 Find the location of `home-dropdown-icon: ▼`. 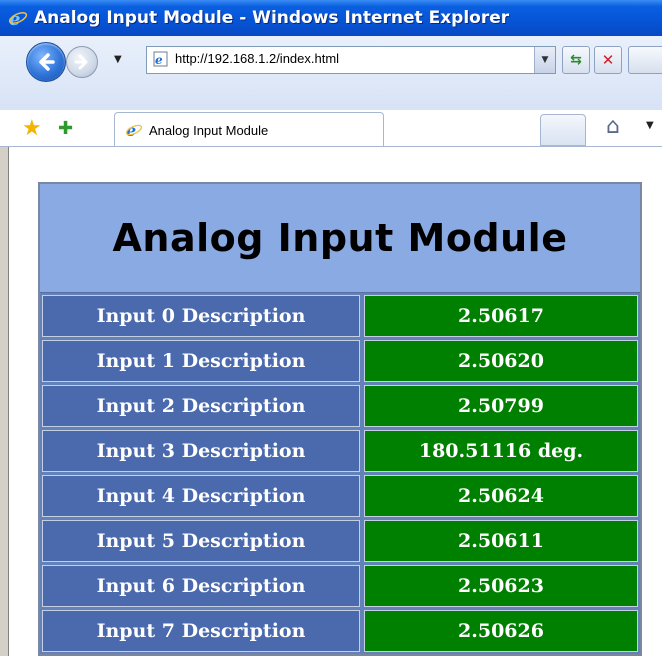

home-dropdown-icon: ▼ is located at coordinates (650, 125).